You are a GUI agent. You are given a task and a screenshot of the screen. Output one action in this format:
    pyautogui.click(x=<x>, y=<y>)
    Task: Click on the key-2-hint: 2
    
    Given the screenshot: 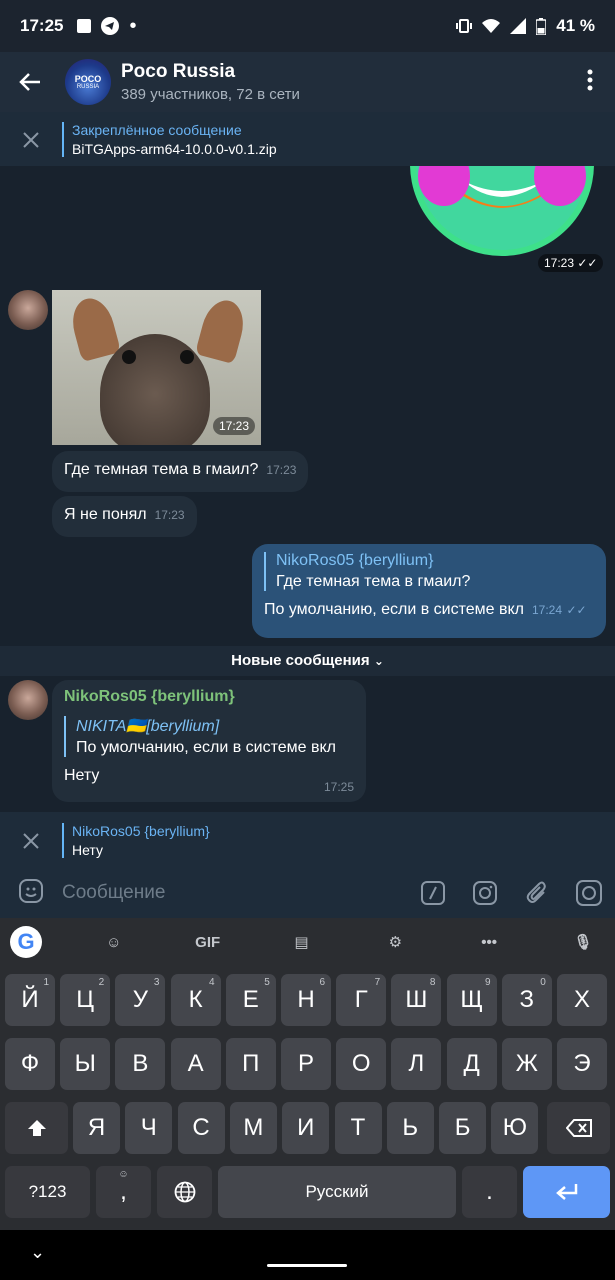 What is the action you would take?
    pyautogui.click(x=101, y=982)
    